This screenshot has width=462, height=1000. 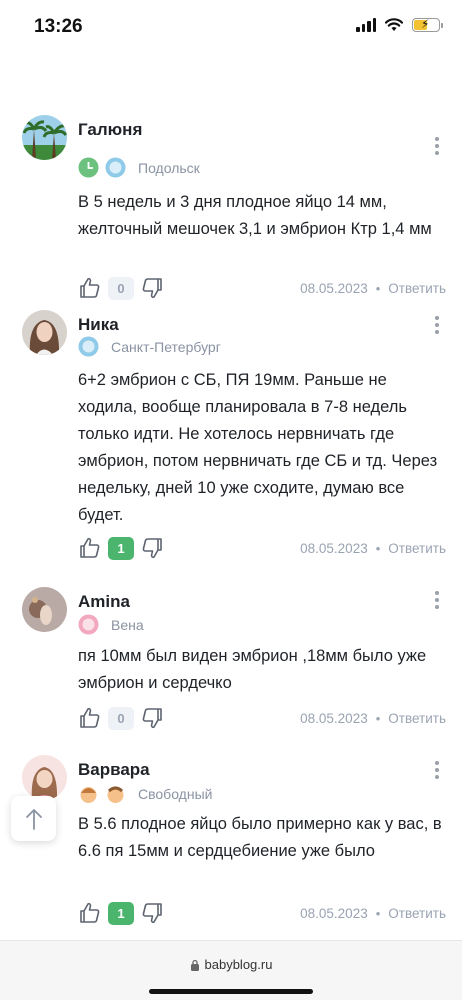 What do you see at coordinates (166, 346) in the screenshot?
I see `author-city: Санкт-Петербург` at bounding box center [166, 346].